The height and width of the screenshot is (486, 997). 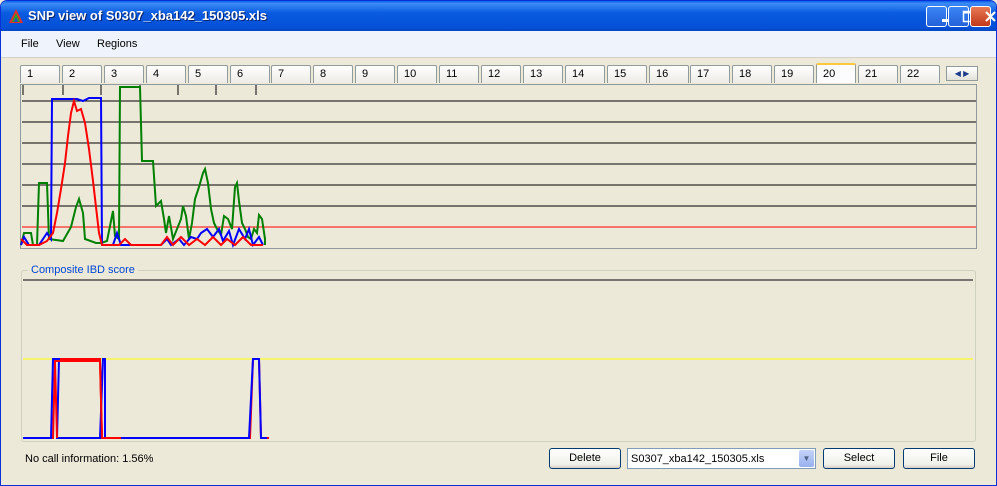 What do you see at coordinates (859, 458) in the screenshot?
I see `select-button: Select` at bounding box center [859, 458].